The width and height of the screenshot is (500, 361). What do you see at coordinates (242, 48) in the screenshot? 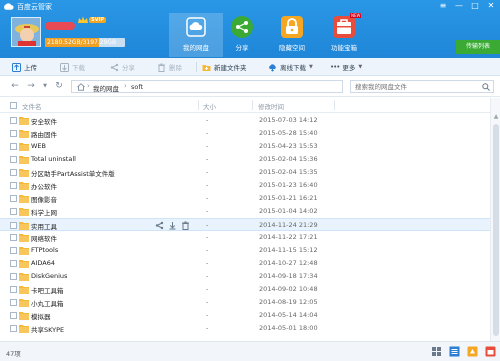
I see `tab-label: 分享` at bounding box center [242, 48].